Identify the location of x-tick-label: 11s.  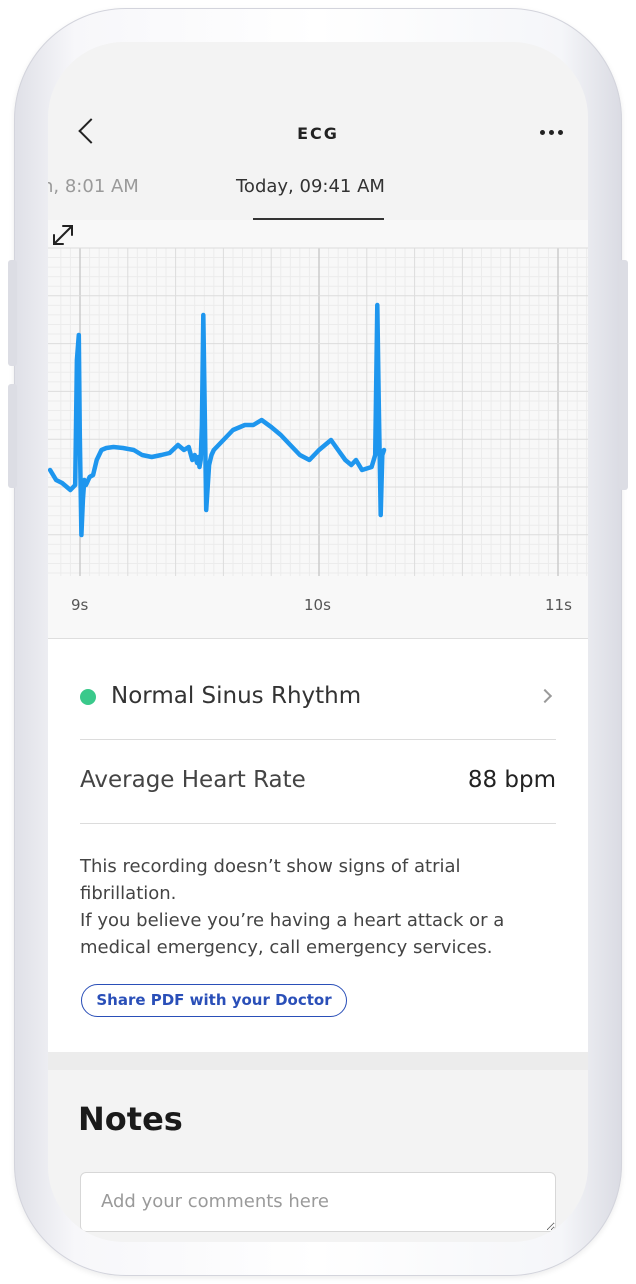
(558, 605).